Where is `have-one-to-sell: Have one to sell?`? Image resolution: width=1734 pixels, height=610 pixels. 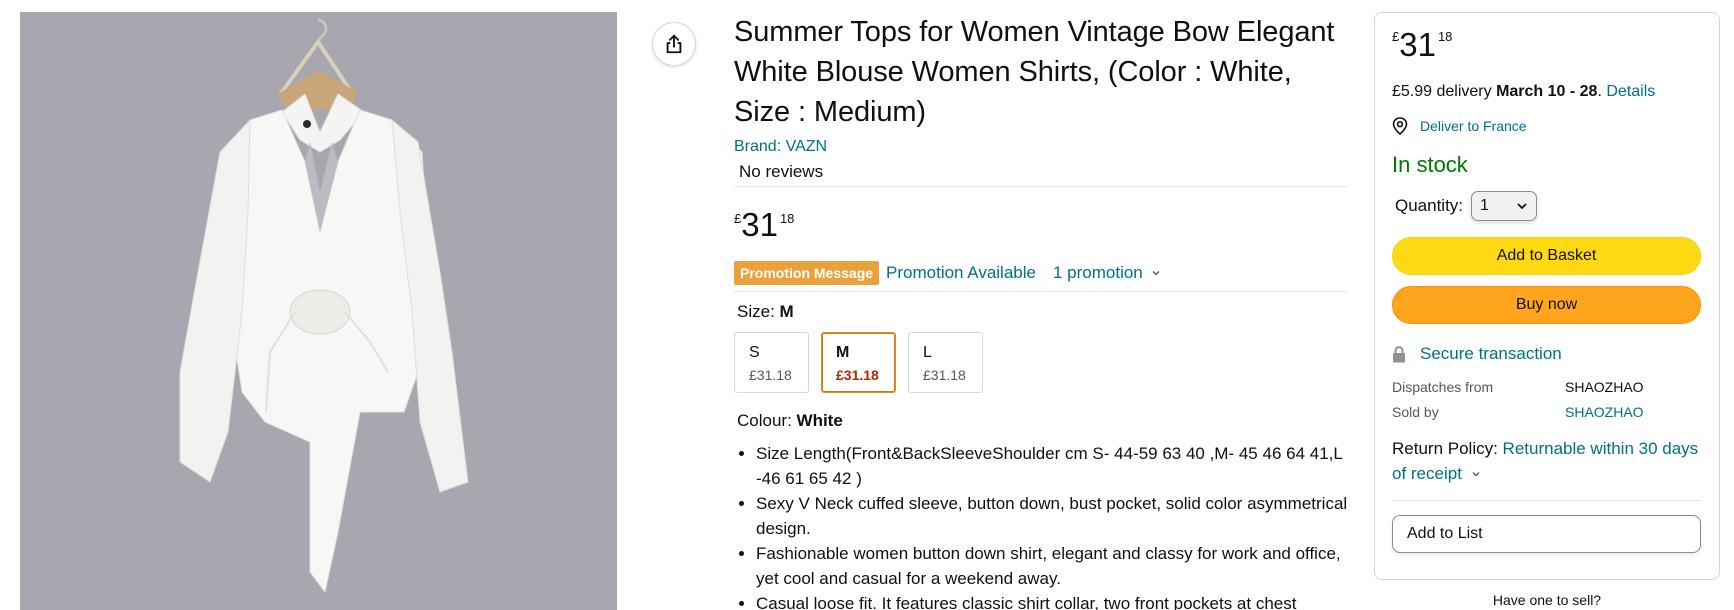
have-one-to-sell: Have one to sell? is located at coordinates (1547, 600).